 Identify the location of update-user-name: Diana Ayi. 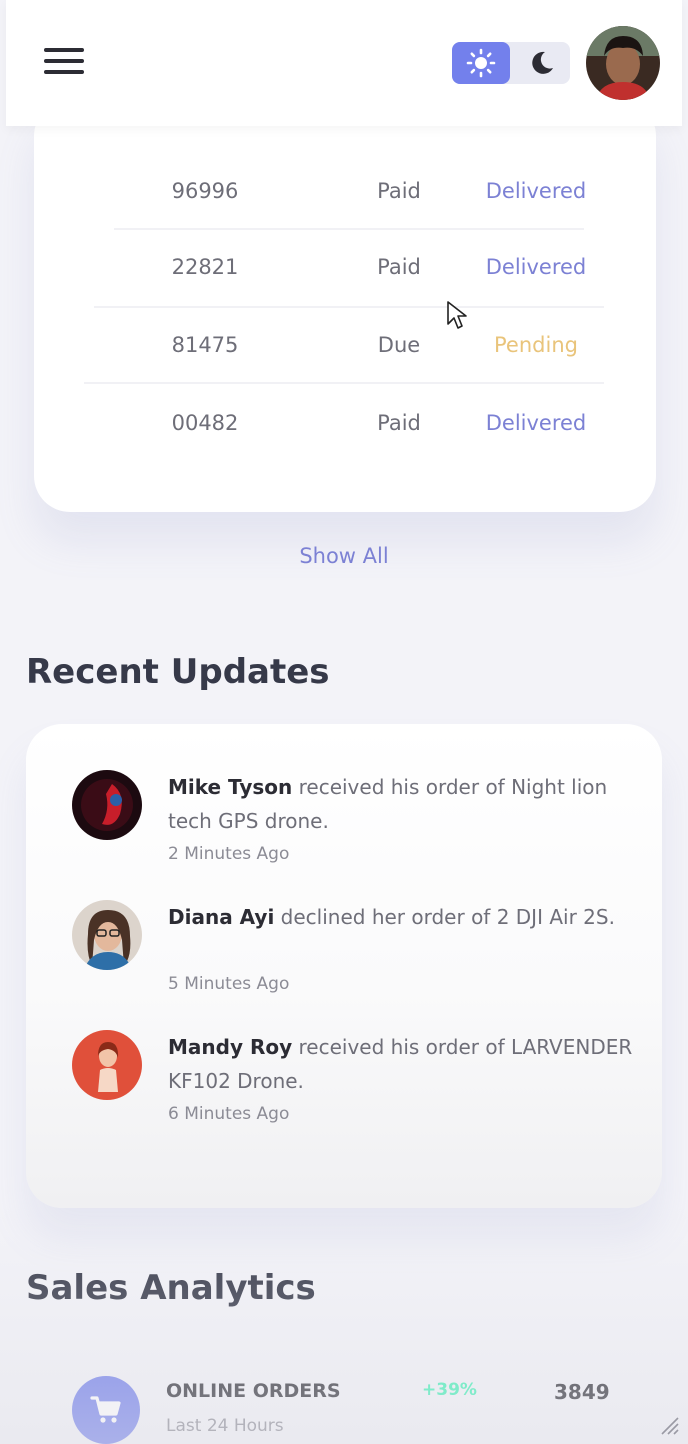
(221, 917).